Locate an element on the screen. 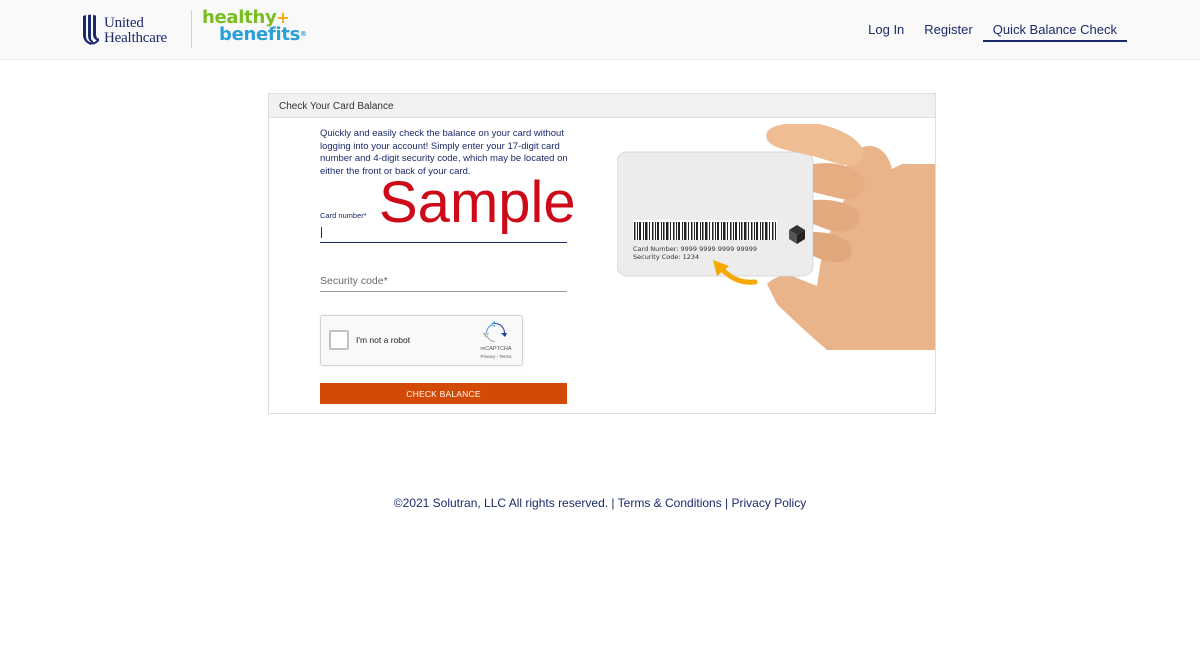 The width and height of the screenshot is (1200, 647). text-cursor is located at coordinates (321, 232).